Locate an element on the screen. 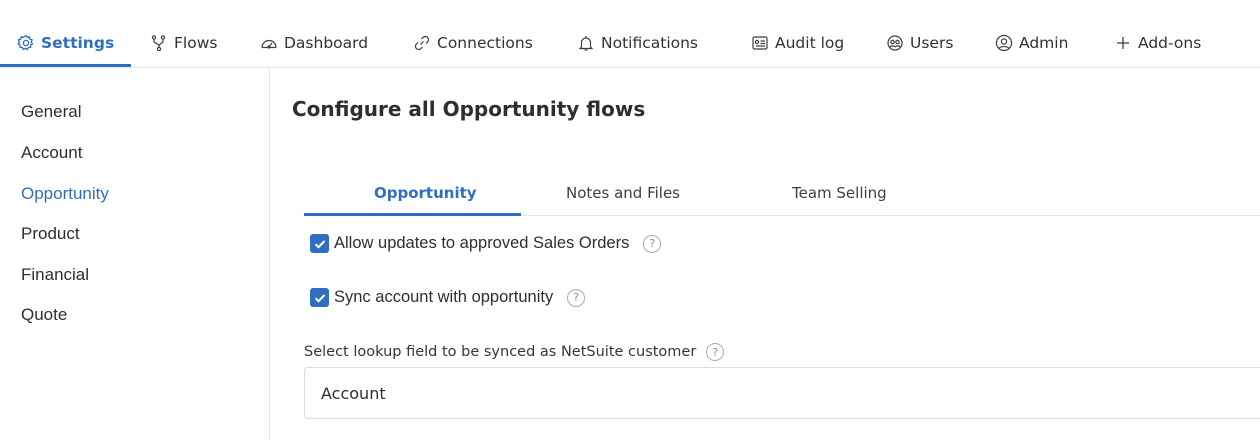 This screenshot has width=1260, height=440. bell-icon is located at coordinates (586, 43).